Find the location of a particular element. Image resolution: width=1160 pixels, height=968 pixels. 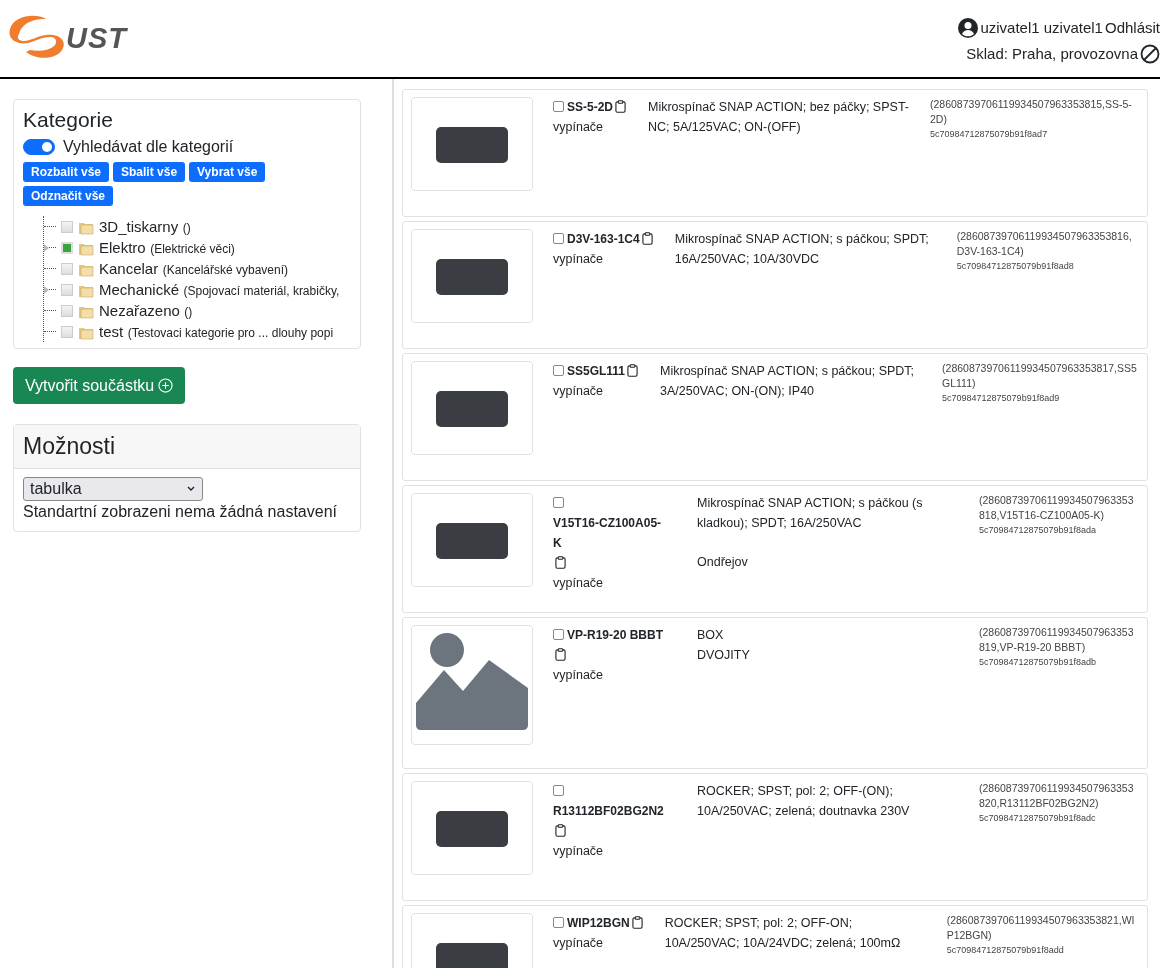

plus-circle-icon is located at coordinates (166, 385).